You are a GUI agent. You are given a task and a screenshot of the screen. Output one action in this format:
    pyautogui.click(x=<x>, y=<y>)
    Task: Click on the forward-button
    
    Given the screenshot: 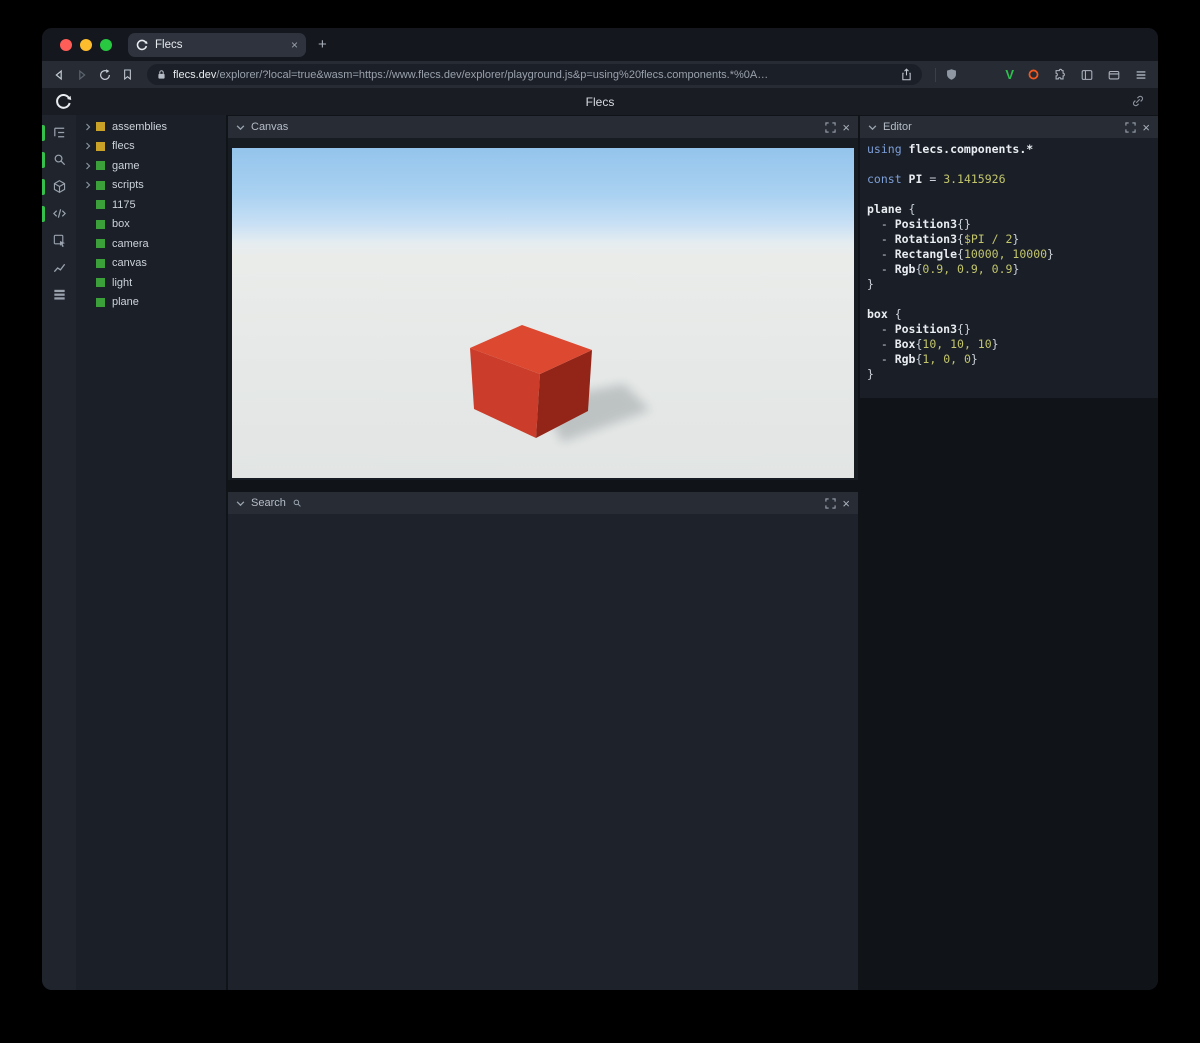 What is the action you would take?
    pyautogui.click(x=82, y=75)
    